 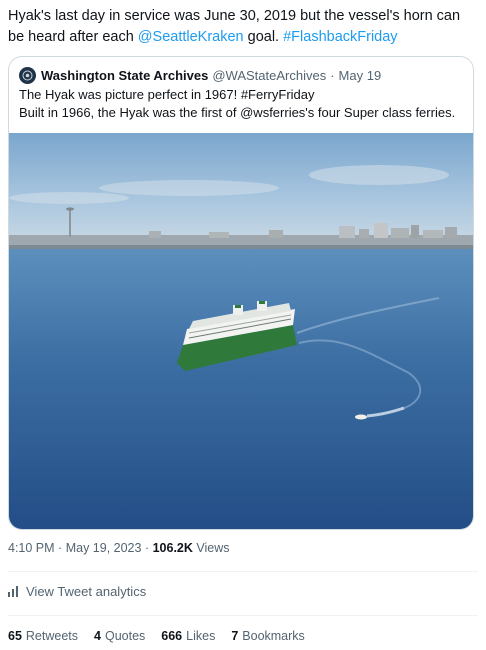 I want to click on avatar, so click(x=27, y=75).